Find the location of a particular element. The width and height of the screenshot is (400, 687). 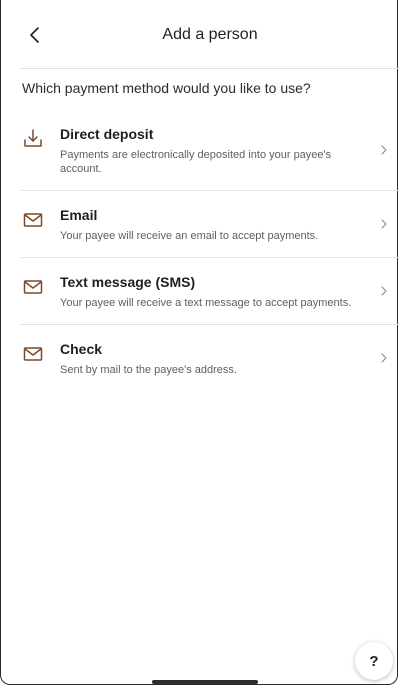

download-tray-icon is located at coordinates (33, 138).